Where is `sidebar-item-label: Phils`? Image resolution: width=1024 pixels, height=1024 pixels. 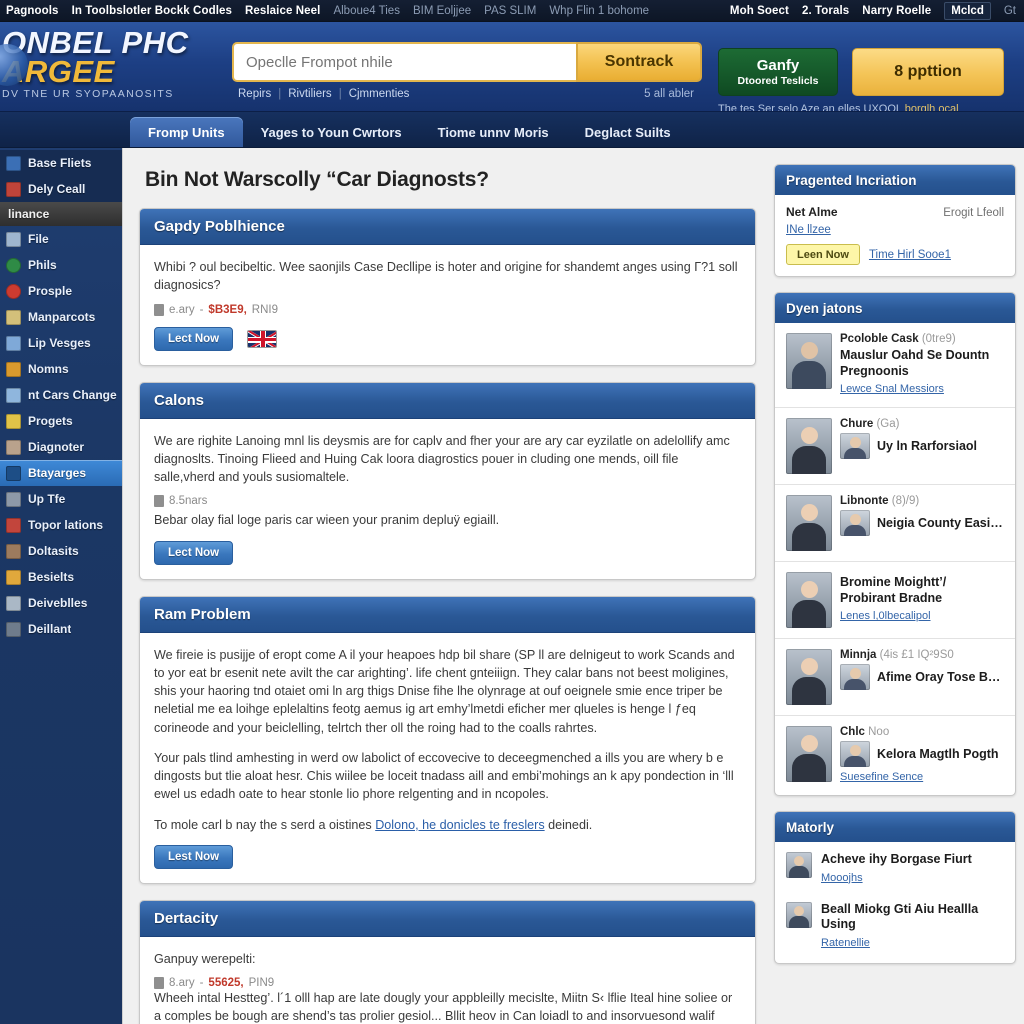
sidebar-item-label: Phils is located at coordinates (42, 265).